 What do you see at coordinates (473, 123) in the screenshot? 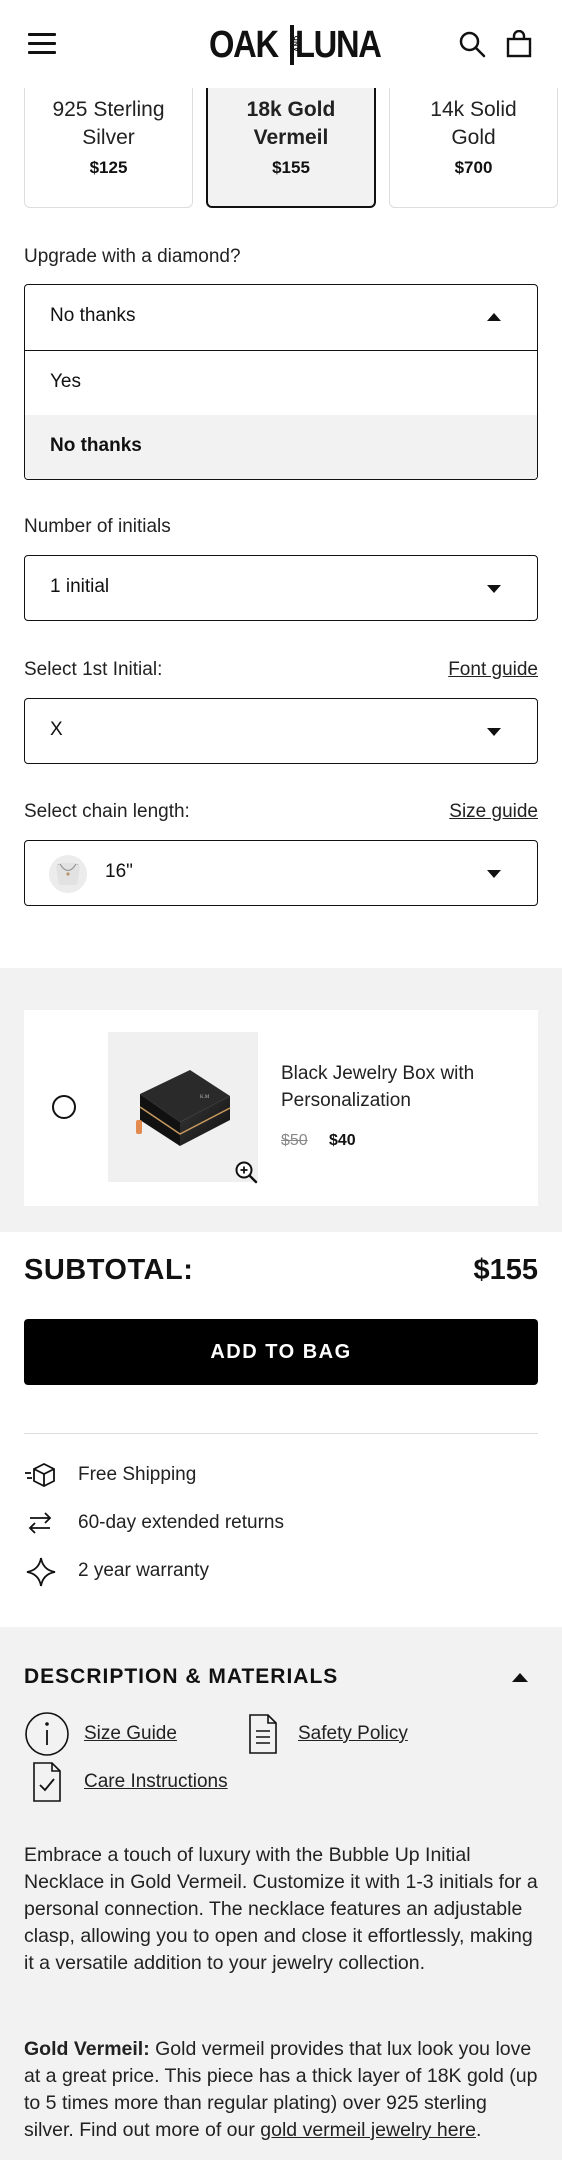
I see `metal-option-name: 14k Solid Gold` at bounding box center [473, 123].